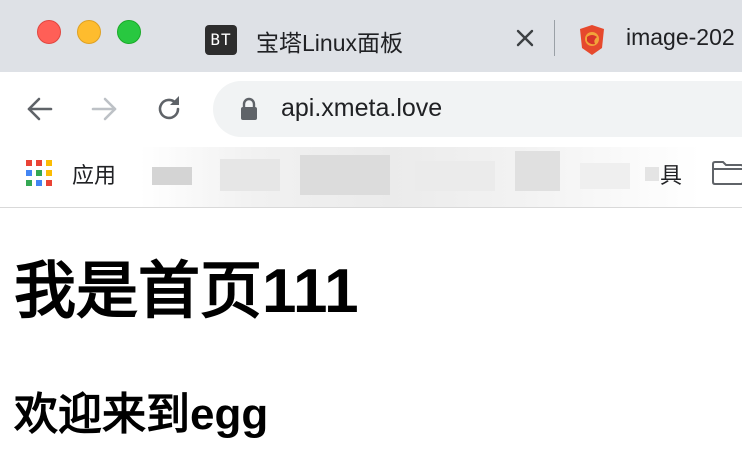 This screenshot has width=742, height=458. What do you see at coordinates (554, 38) in the screenshot?
I see `tab-separator` at bounding box center [554, 38].